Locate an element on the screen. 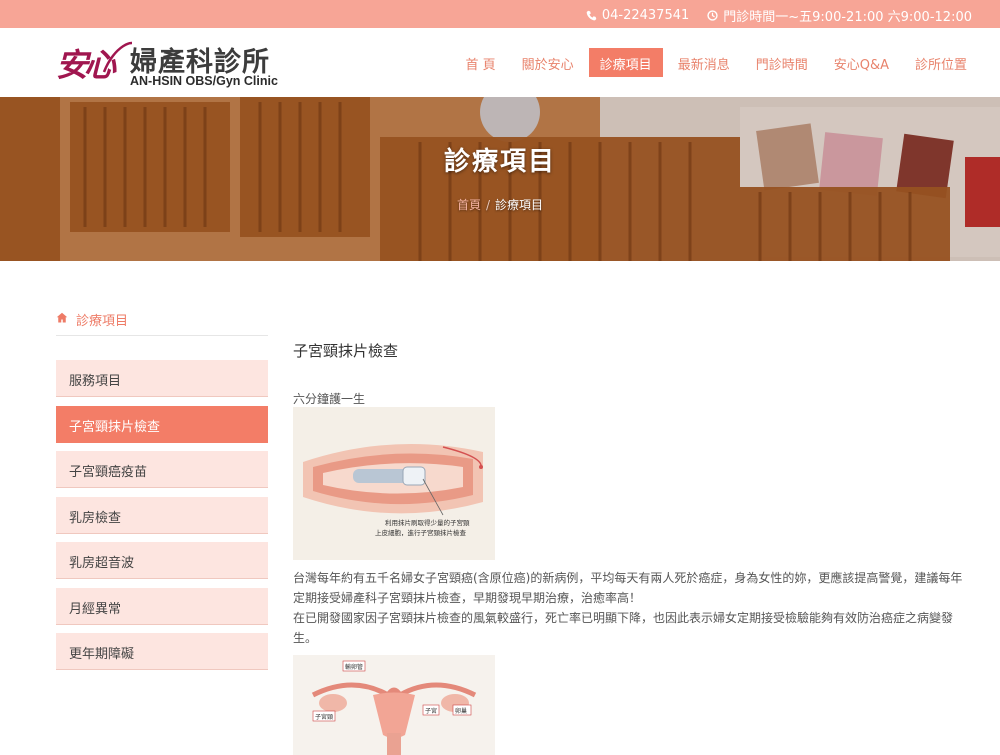  content-subtitle: 六分鐘護一生 is located at coordinates (329, 399).